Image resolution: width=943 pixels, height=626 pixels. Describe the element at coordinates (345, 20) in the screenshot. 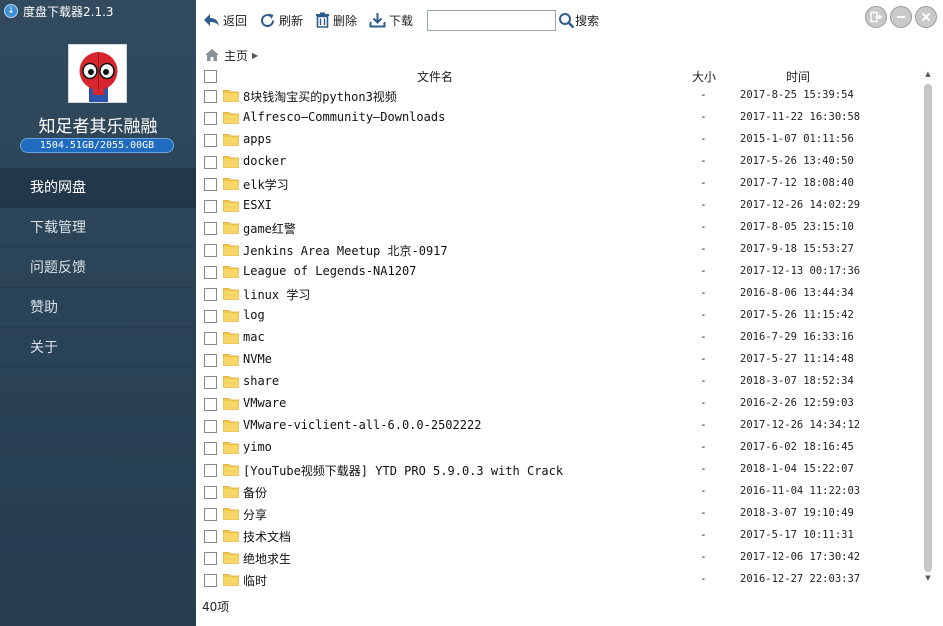

I see `delete-label: 删除` at that location.